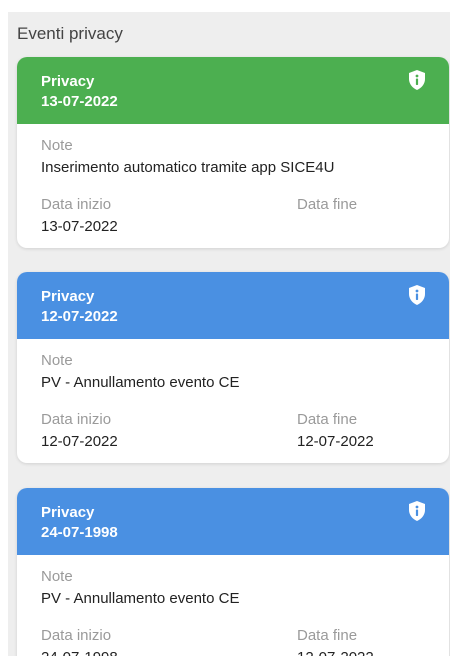 The image size is (452, 656). Describe the element at coordinates (233, 305) in the screenshot. I see `card-header: Privacy 12-07-2022` at that location.